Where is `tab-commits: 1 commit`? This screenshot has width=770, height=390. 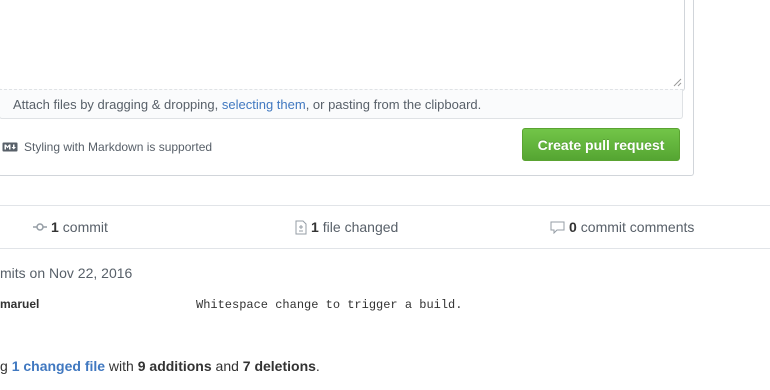
tab-commits: 1 commit is located at coordinates (70, 227).